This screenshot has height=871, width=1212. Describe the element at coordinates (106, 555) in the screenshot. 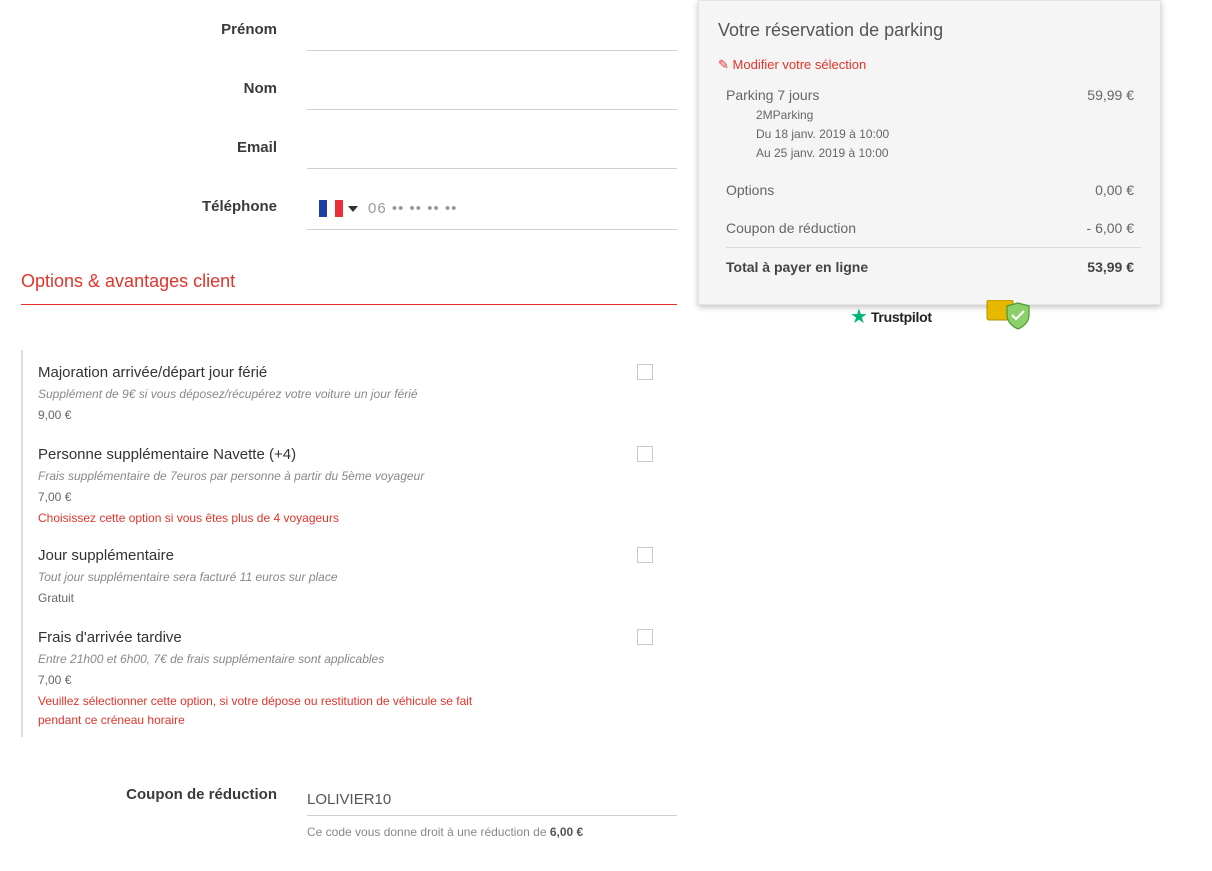

I see `option-title: Jour supplémentaire` at that location.